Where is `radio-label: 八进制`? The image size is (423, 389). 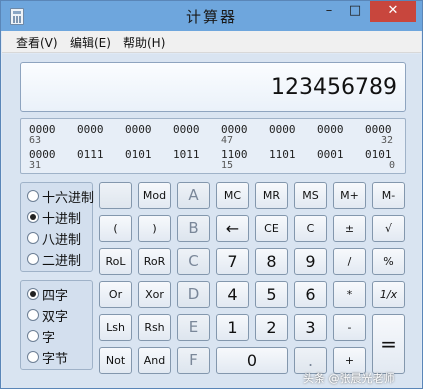
radio-label: 八进制 is located at coordinates (62, 240).